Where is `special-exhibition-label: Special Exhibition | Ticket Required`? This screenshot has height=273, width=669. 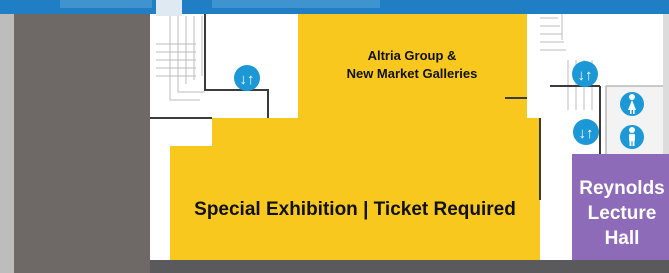
special-exhibition-label: Special Exhibition | Ticket Required is located at coordinates (355, 209).